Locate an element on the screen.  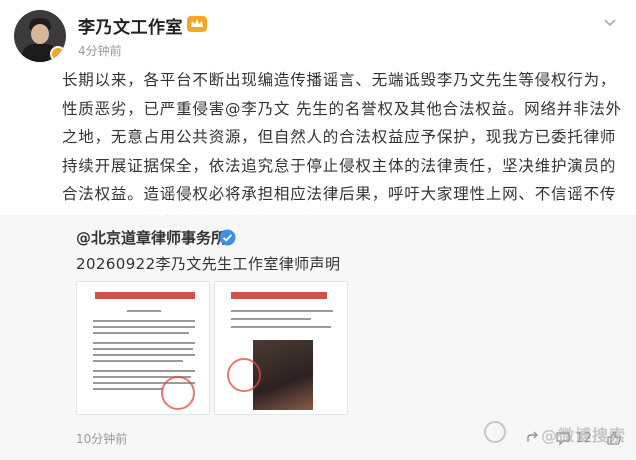
post-time: 4分钟前 is located at coordinates (100, 50).